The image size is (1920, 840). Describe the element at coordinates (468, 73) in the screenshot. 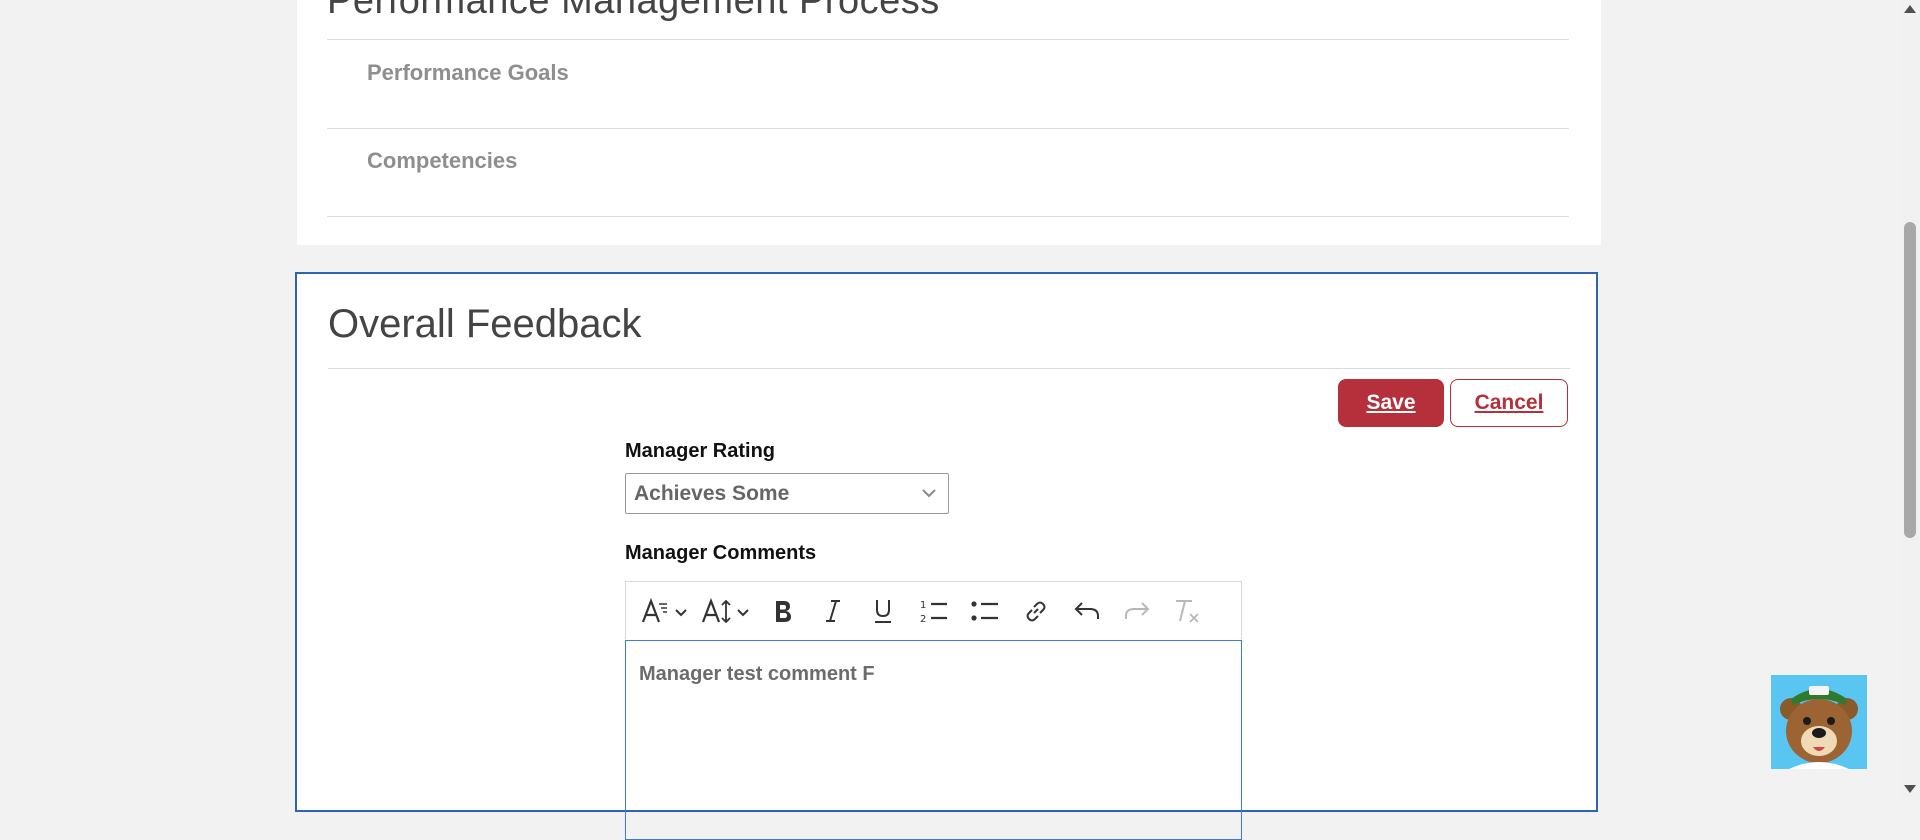

I see `nav-item-performance-goals: Performance Goals` at that location.